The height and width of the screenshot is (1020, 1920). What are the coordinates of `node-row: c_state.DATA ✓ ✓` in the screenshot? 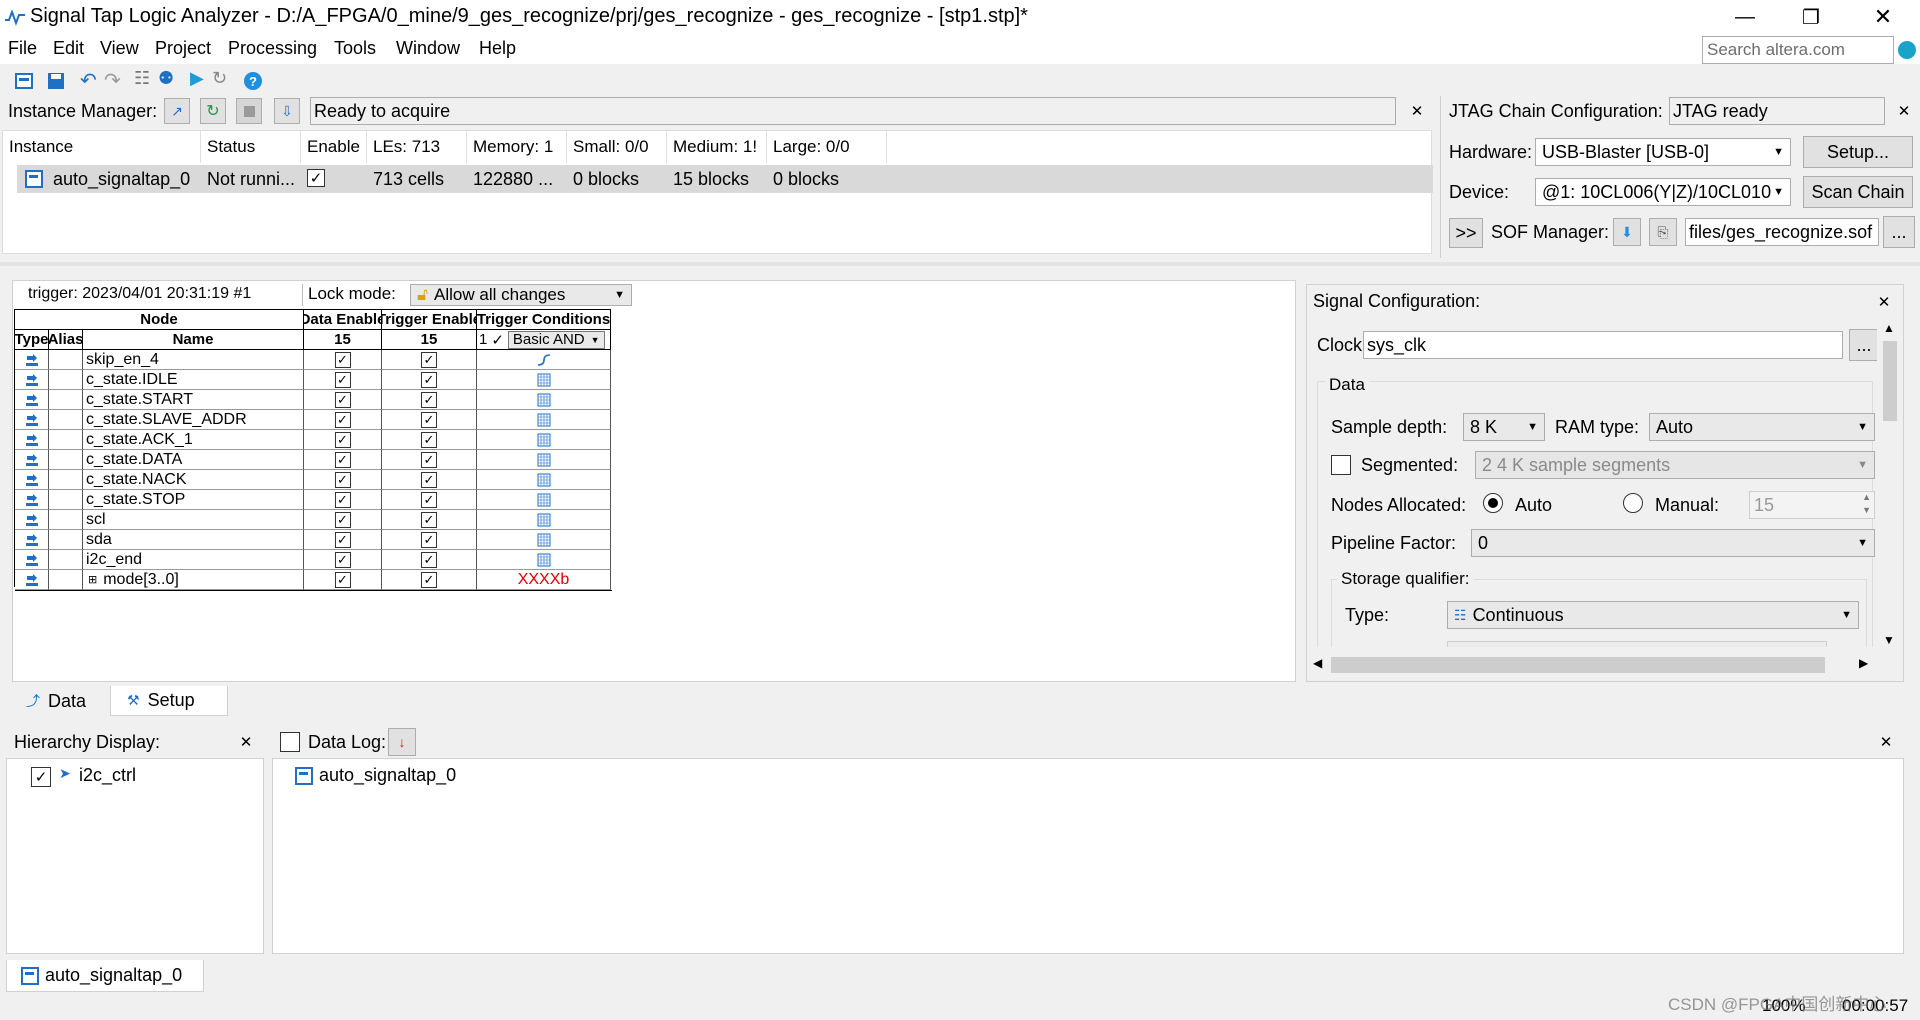 It's located at (313, 460).